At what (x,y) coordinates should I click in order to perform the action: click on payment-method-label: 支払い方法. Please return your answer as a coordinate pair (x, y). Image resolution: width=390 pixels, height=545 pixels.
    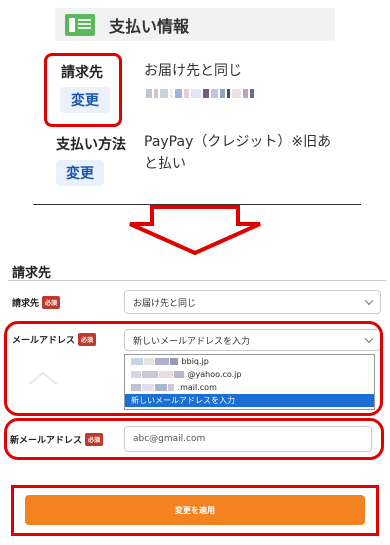
    Looking at the image, I should click on (91, 145).